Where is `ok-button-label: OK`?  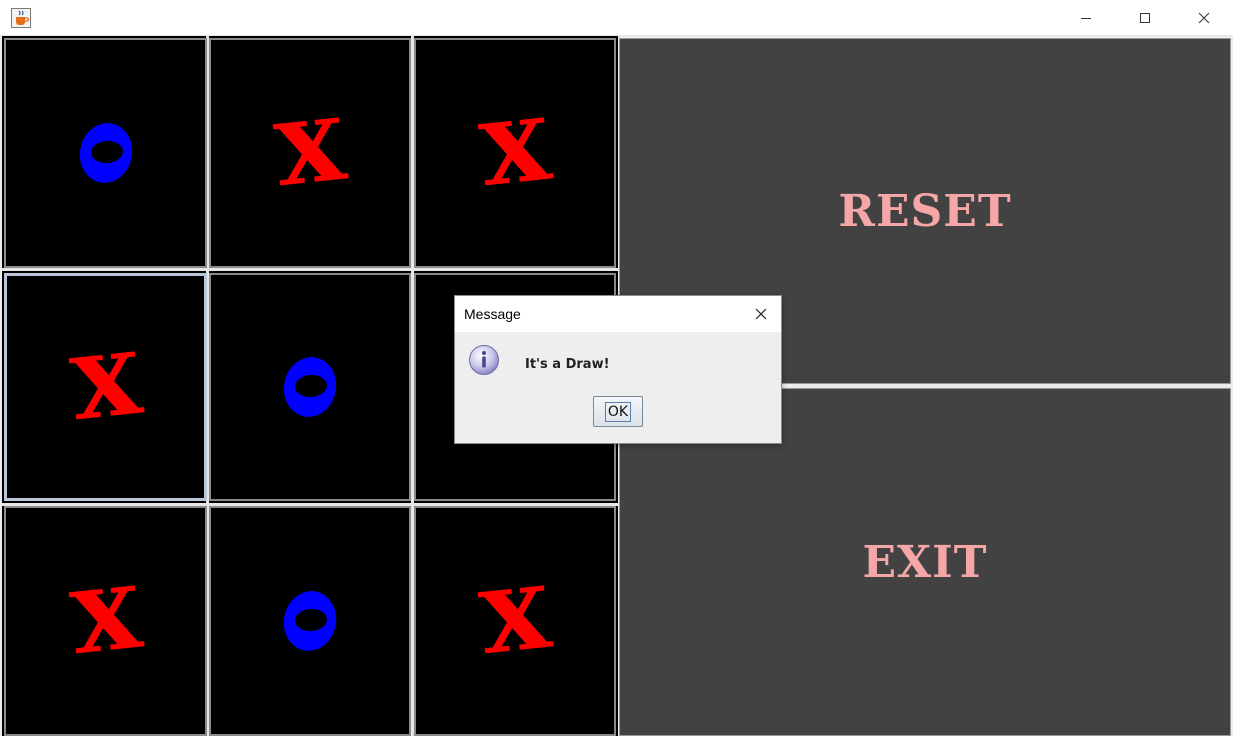
ok-button-label: OK is located at coordinates (618, 411).